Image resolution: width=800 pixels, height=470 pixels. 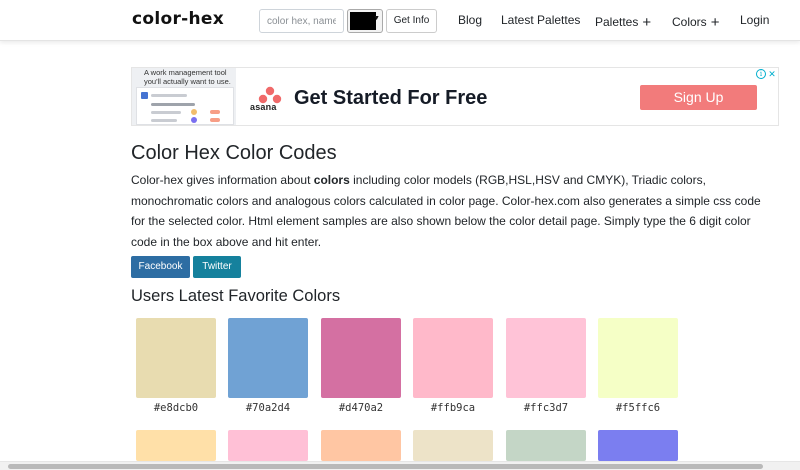 I want to click on ad-app-mockup, so click(x=185, y=106).